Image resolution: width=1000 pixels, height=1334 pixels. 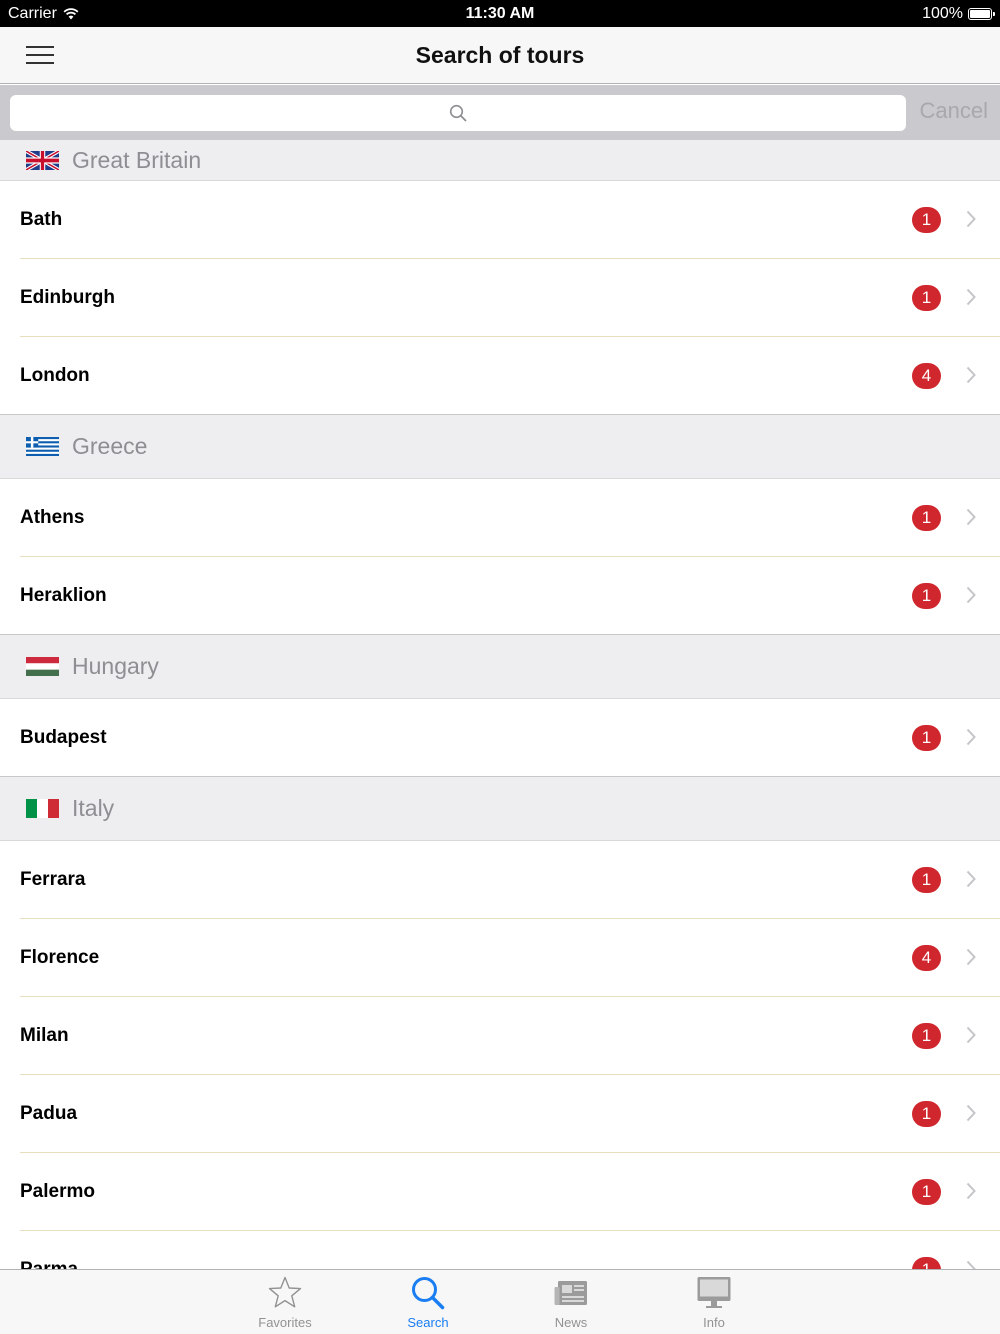 I want to click on list-item-florence: Florence 4, so click(x=500, y=958).